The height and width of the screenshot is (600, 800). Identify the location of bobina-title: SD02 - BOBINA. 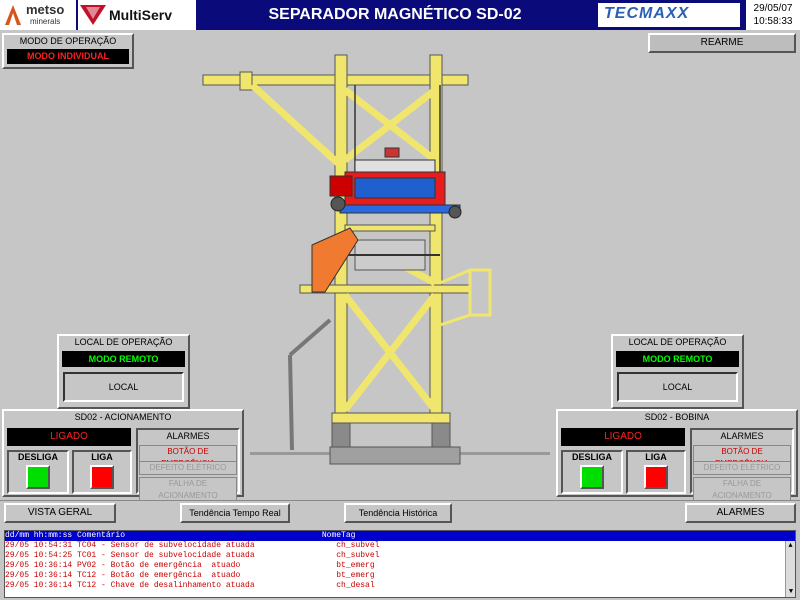
(677, 417).